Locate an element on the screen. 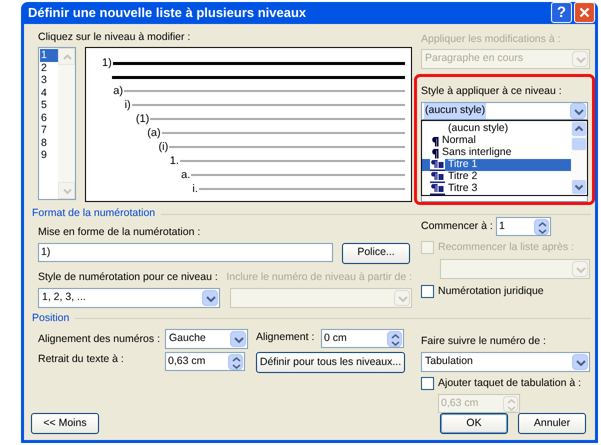  level-number: (i) is located at coordinates (163, 147).